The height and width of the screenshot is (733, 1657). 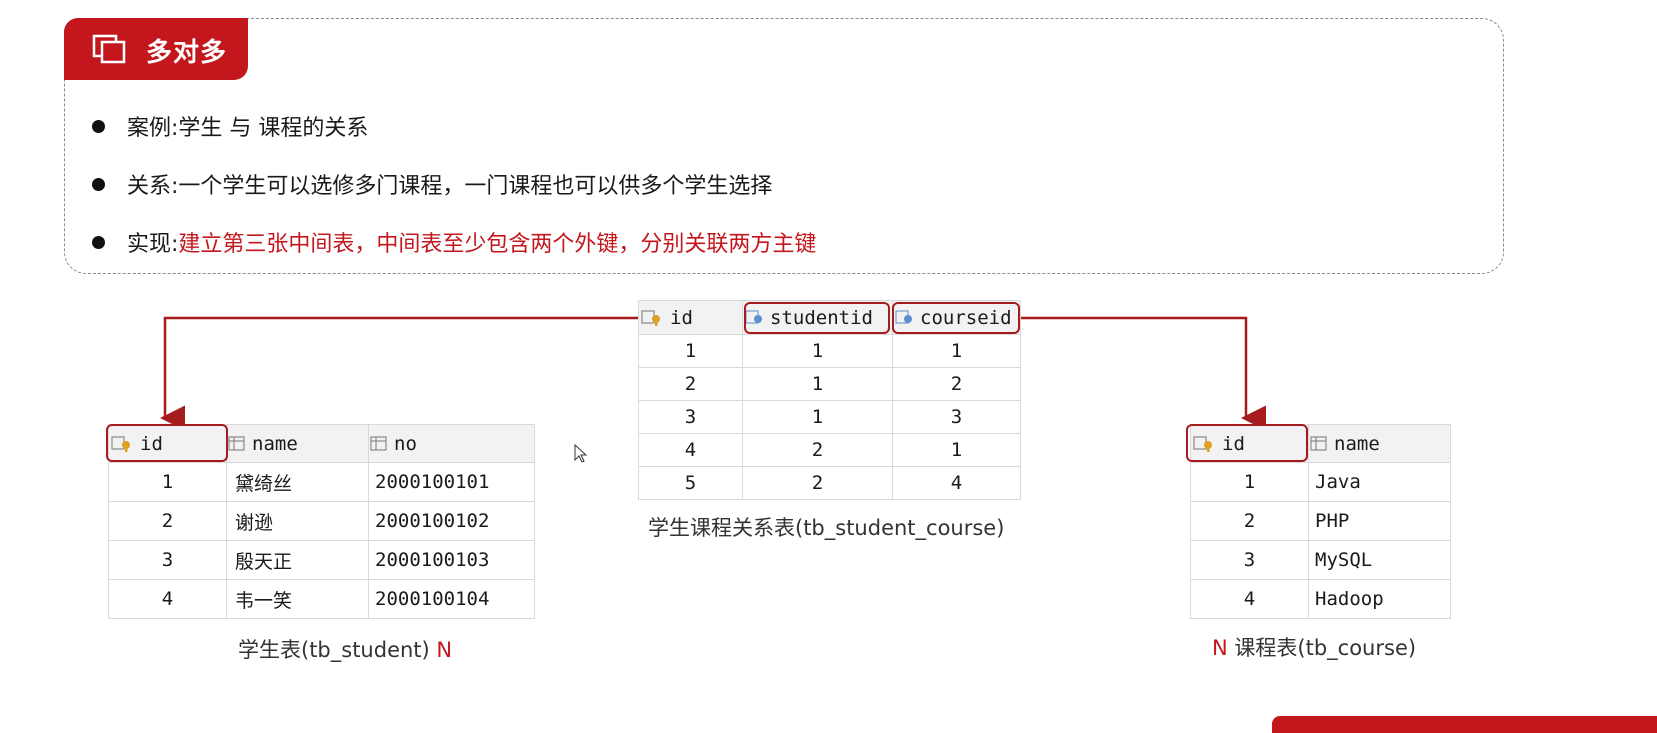 I want to click on student-table-caption: 学生表(tb_student) N, so click(x=345, y=650).